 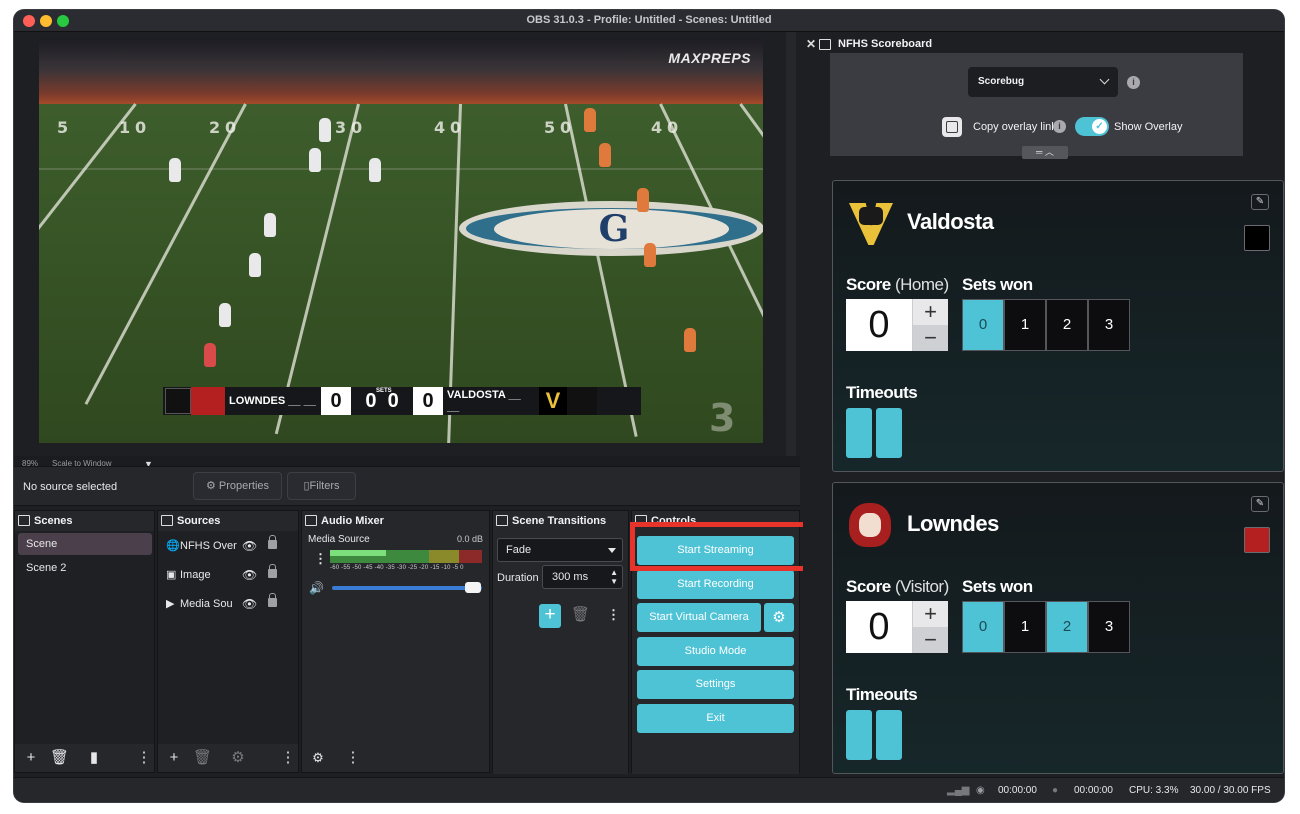 I want to click on signal-icon: ▂▄▆, so click(x=958, y=790).